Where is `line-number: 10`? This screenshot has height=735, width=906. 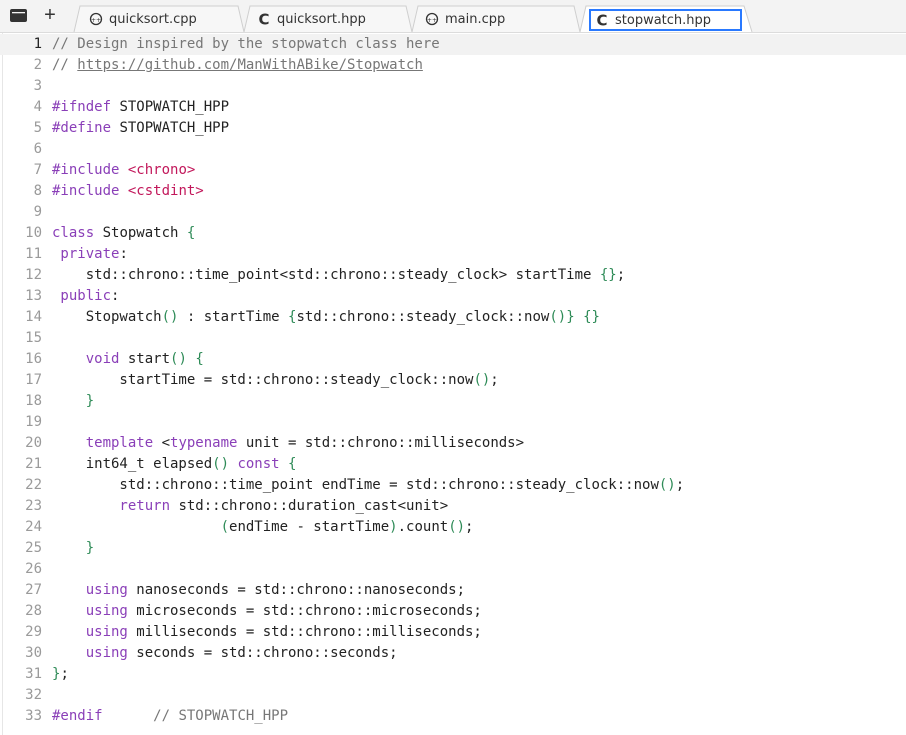
line-number: 10 is located at coordinates (33, 233).